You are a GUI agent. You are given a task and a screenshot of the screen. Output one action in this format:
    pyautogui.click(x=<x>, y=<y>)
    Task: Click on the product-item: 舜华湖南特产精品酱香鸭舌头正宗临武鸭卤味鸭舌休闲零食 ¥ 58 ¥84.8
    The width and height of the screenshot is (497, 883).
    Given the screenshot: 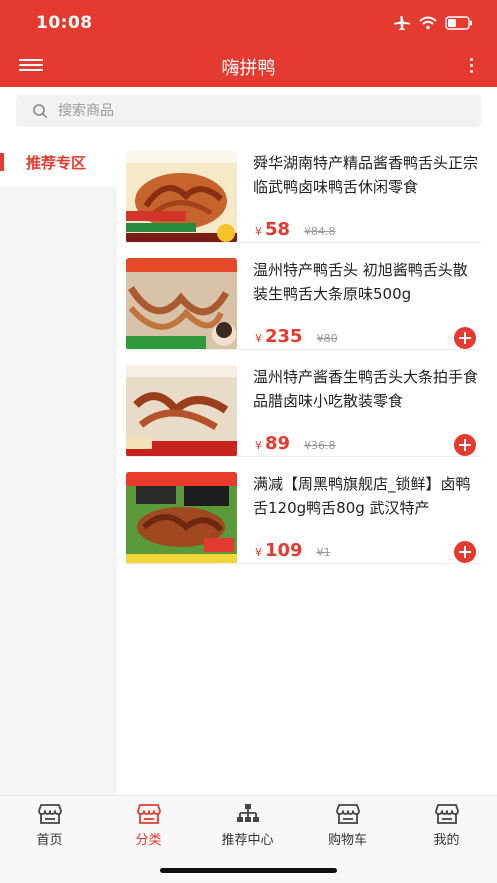 What is the action you would take?
    pyautogui.click(x=307, y=190)
    